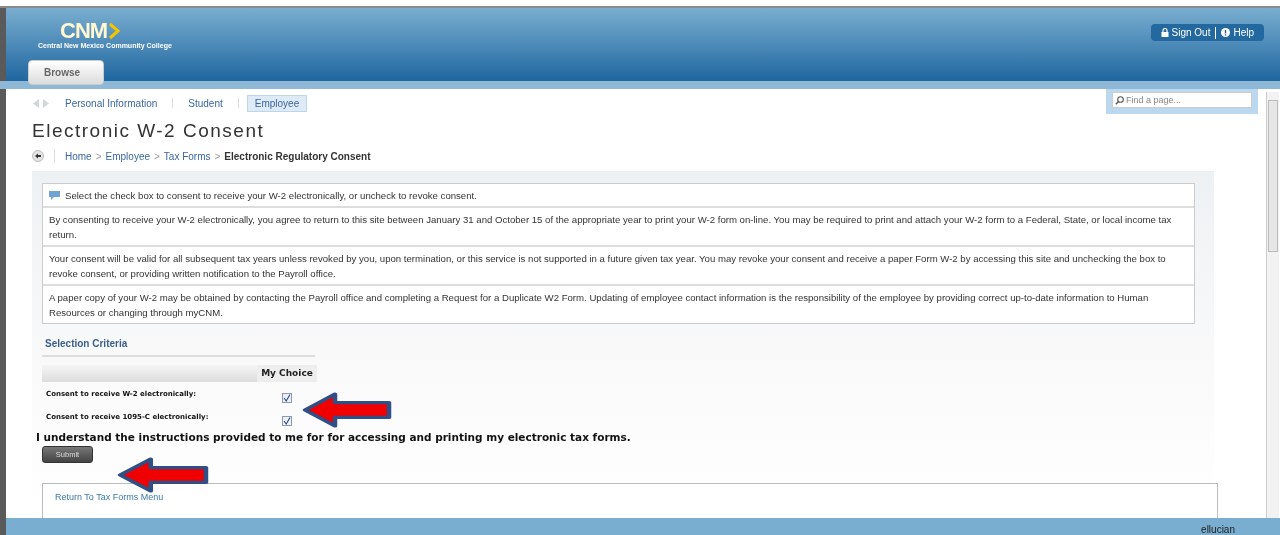 Image resolution: width=1280 pixels, height=535 pixels. I want to click on scrollbar, so click(1272, 305).